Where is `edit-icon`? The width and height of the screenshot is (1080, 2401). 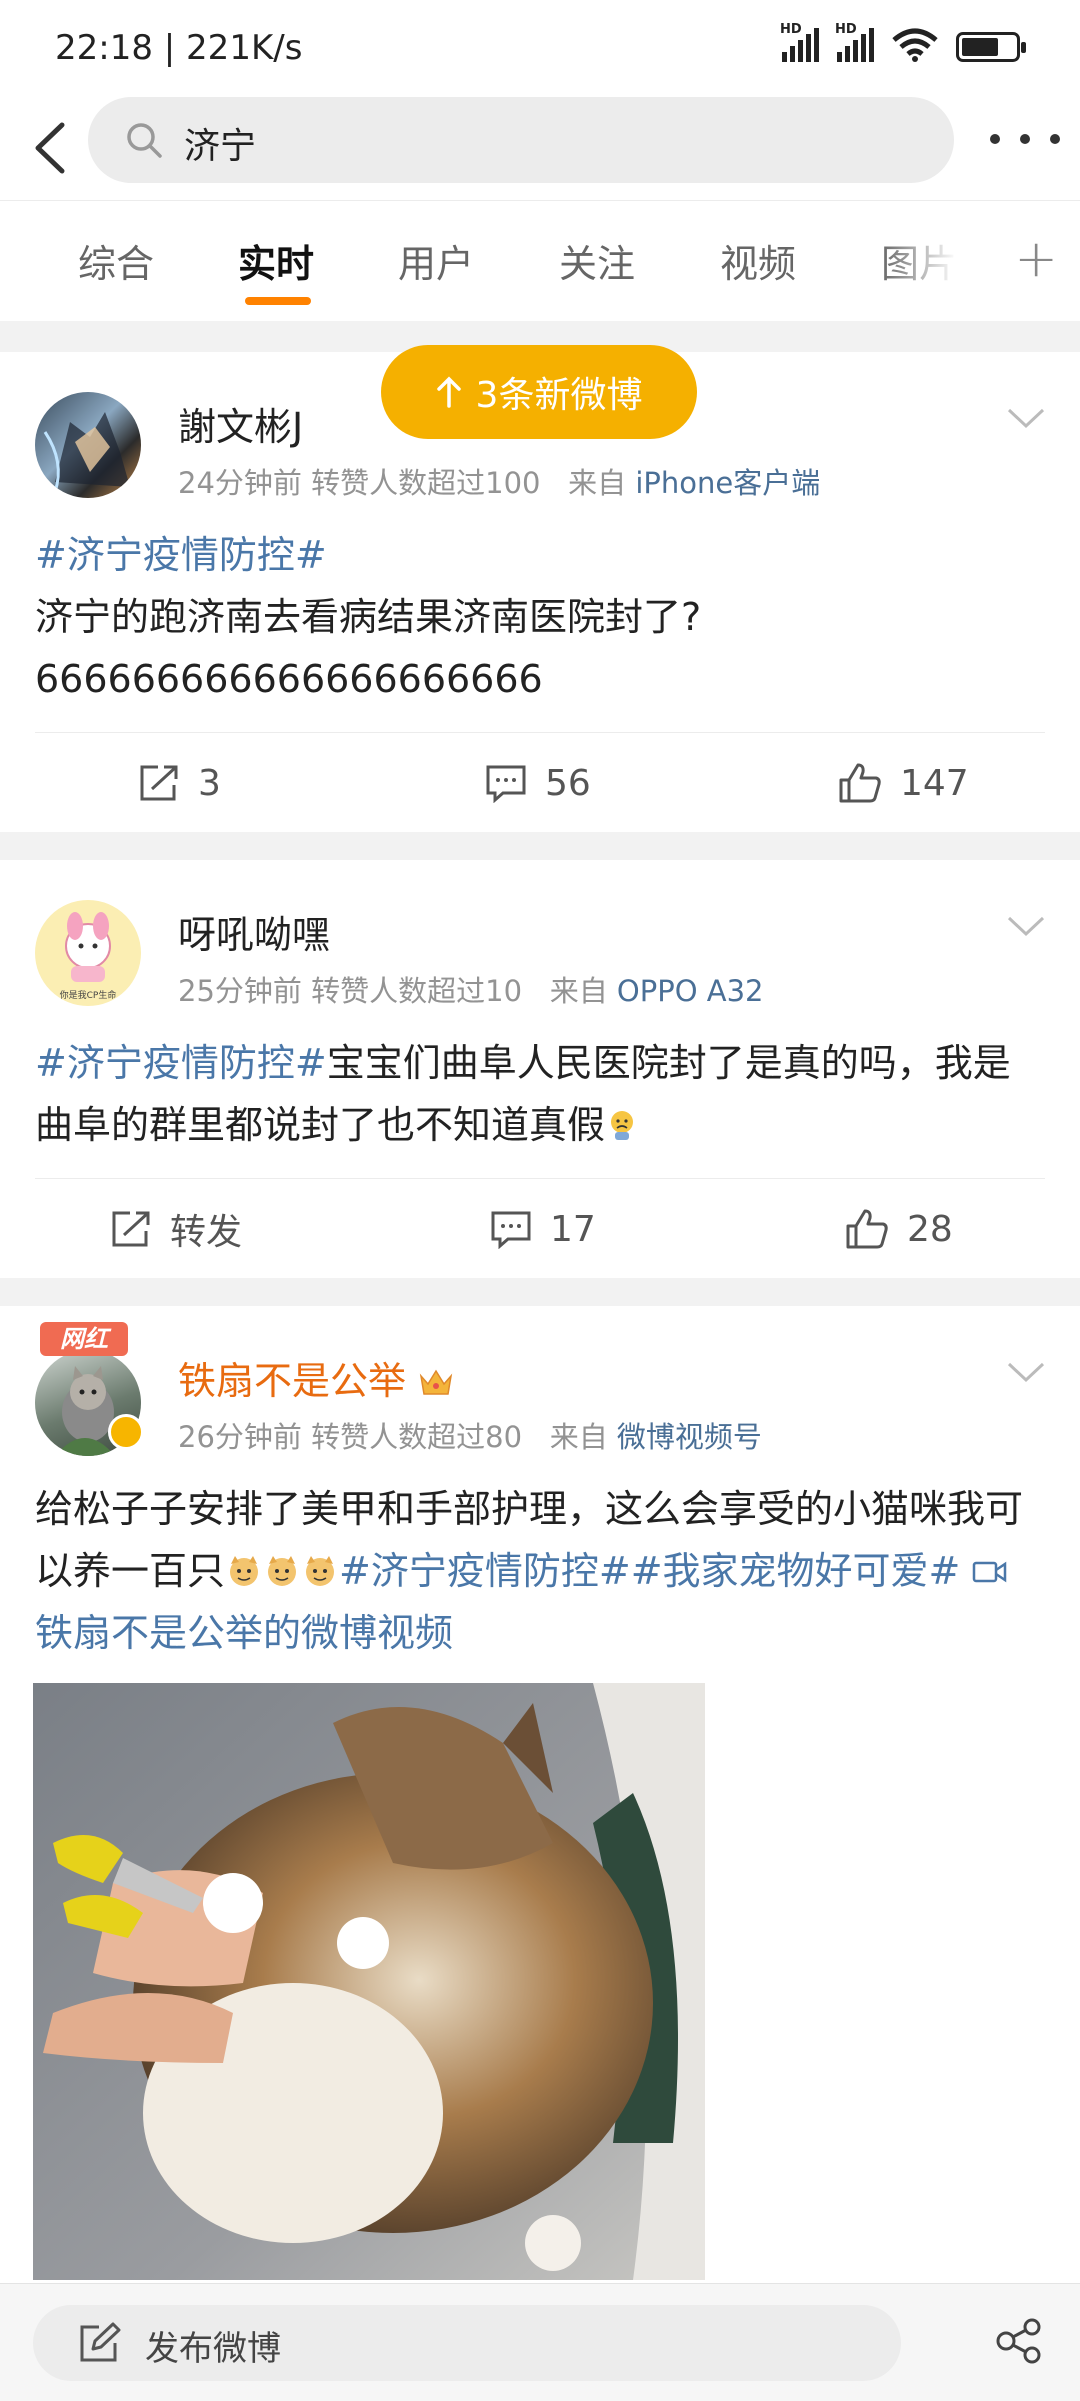 edit-icon is located at coordinates (100, 2342).